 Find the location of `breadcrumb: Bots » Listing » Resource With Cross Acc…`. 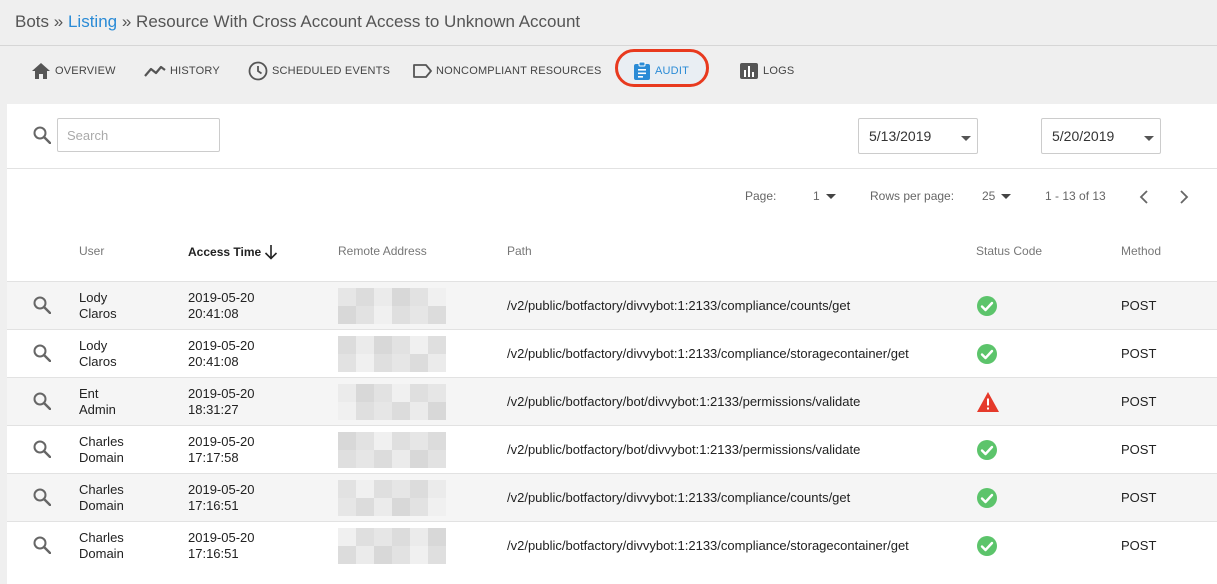

breadcrumb: Bots » Listing » Resource With Cross Acc… is located at coordinates (297, 23).